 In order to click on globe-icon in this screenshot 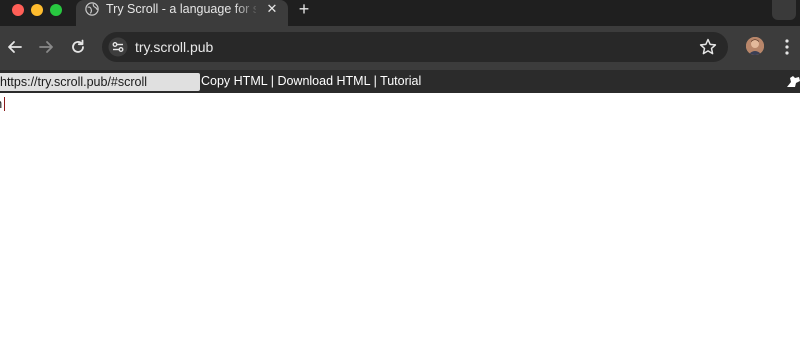, I will do `click(92, 9)`.